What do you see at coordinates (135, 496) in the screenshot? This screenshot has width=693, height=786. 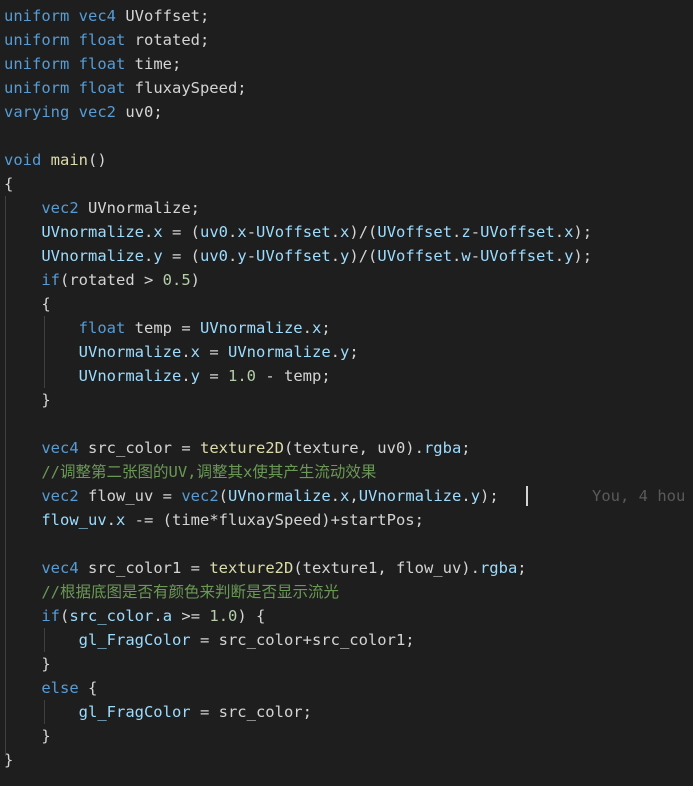 I see `code-token: flow_uv =` at bounding box center [135, 496].